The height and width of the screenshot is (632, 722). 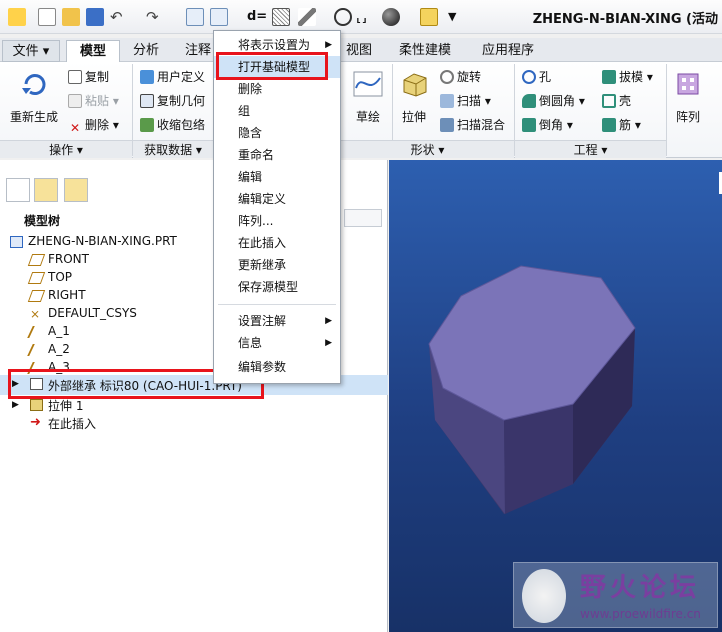 What do you see at coordinates (427, 149) in the screenshot?
I see `group-label-shapes: 形状 ▾` at bounding box center [427, 149].